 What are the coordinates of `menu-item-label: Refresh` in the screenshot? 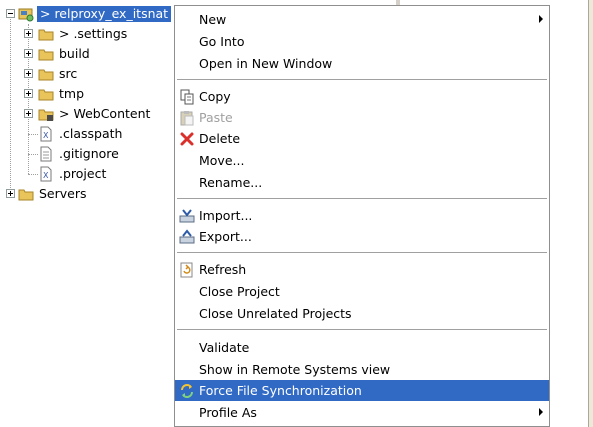 It's located at (223, 269).